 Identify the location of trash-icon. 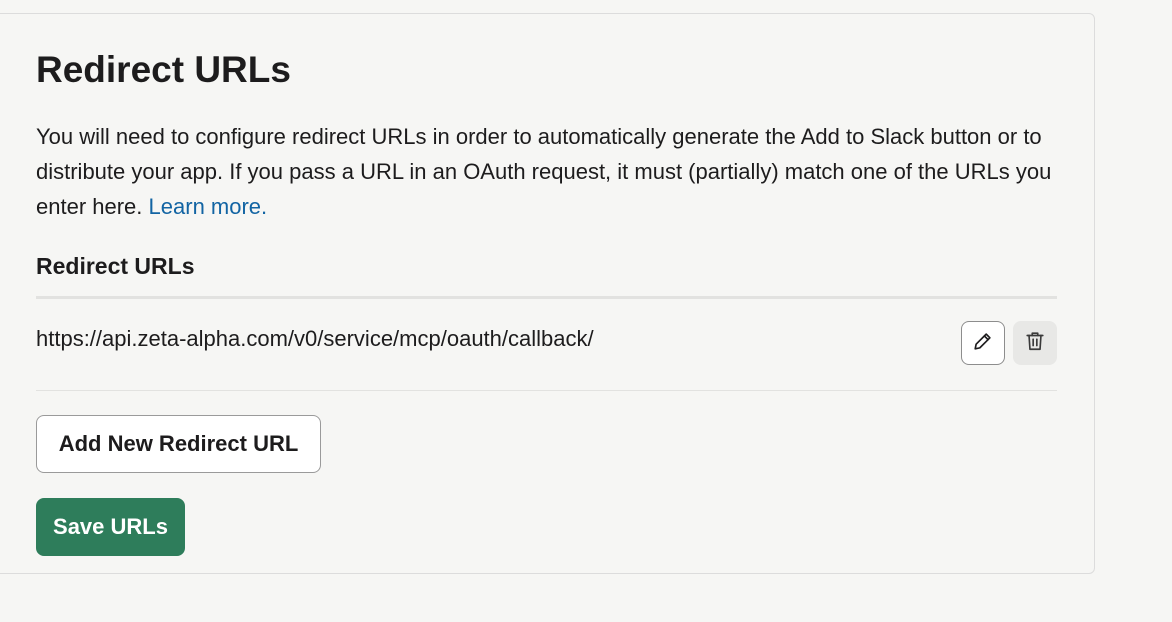
(1035, 343).